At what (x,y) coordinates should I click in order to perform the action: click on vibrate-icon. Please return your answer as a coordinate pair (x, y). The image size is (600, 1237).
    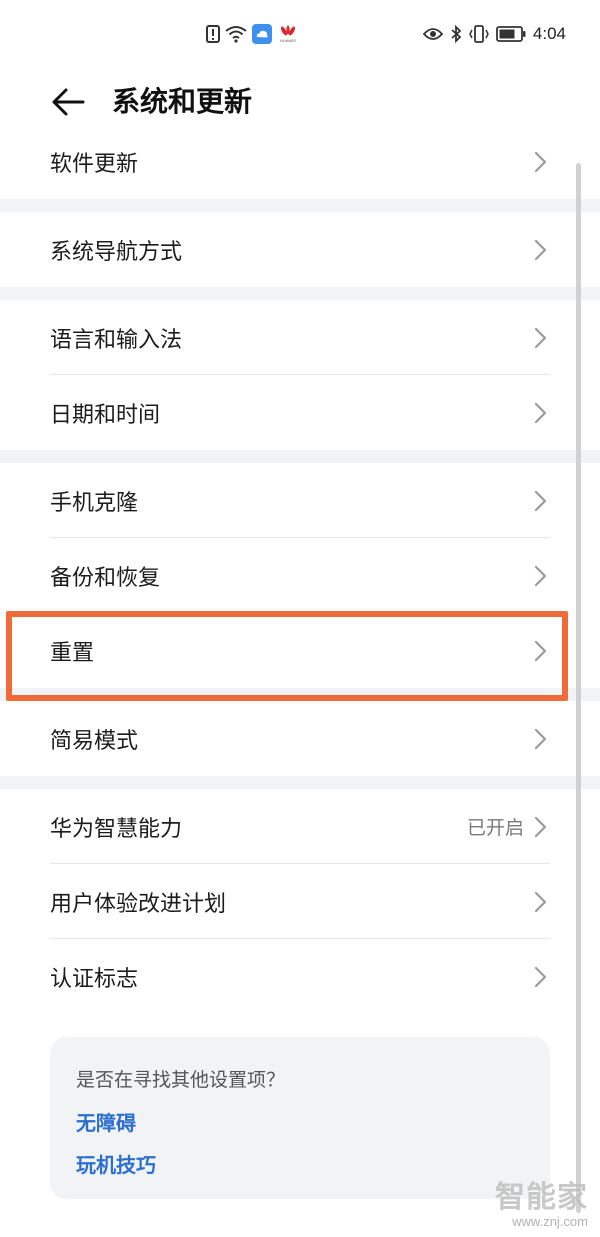
    Looking at the image, I should click on (479, 34).